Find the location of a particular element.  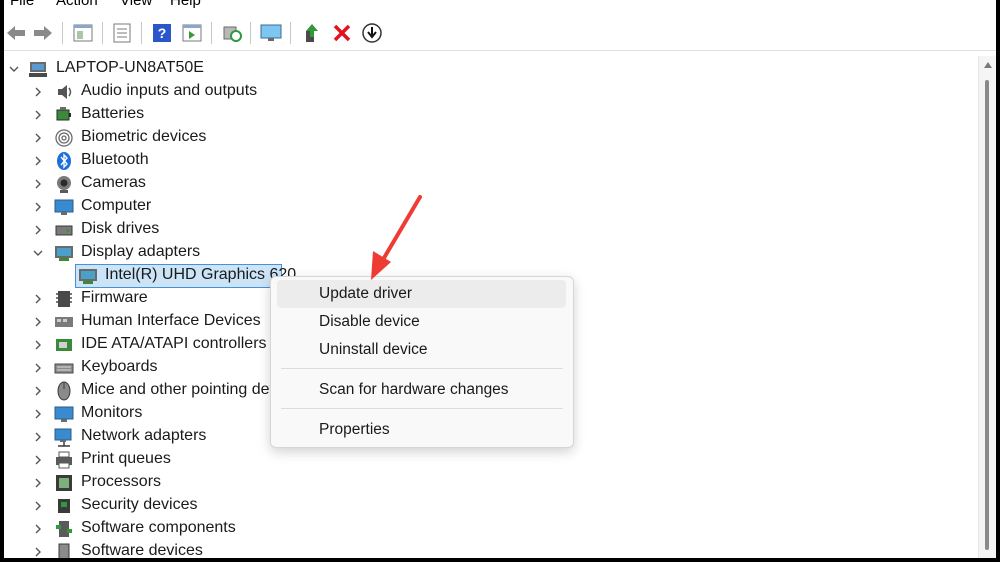

vertical-scrollbar is located at coordinates (987, 307).